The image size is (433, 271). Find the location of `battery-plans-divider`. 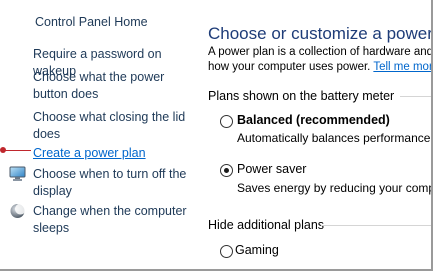

battery-plans-divider is located at coordinates (415, 96).